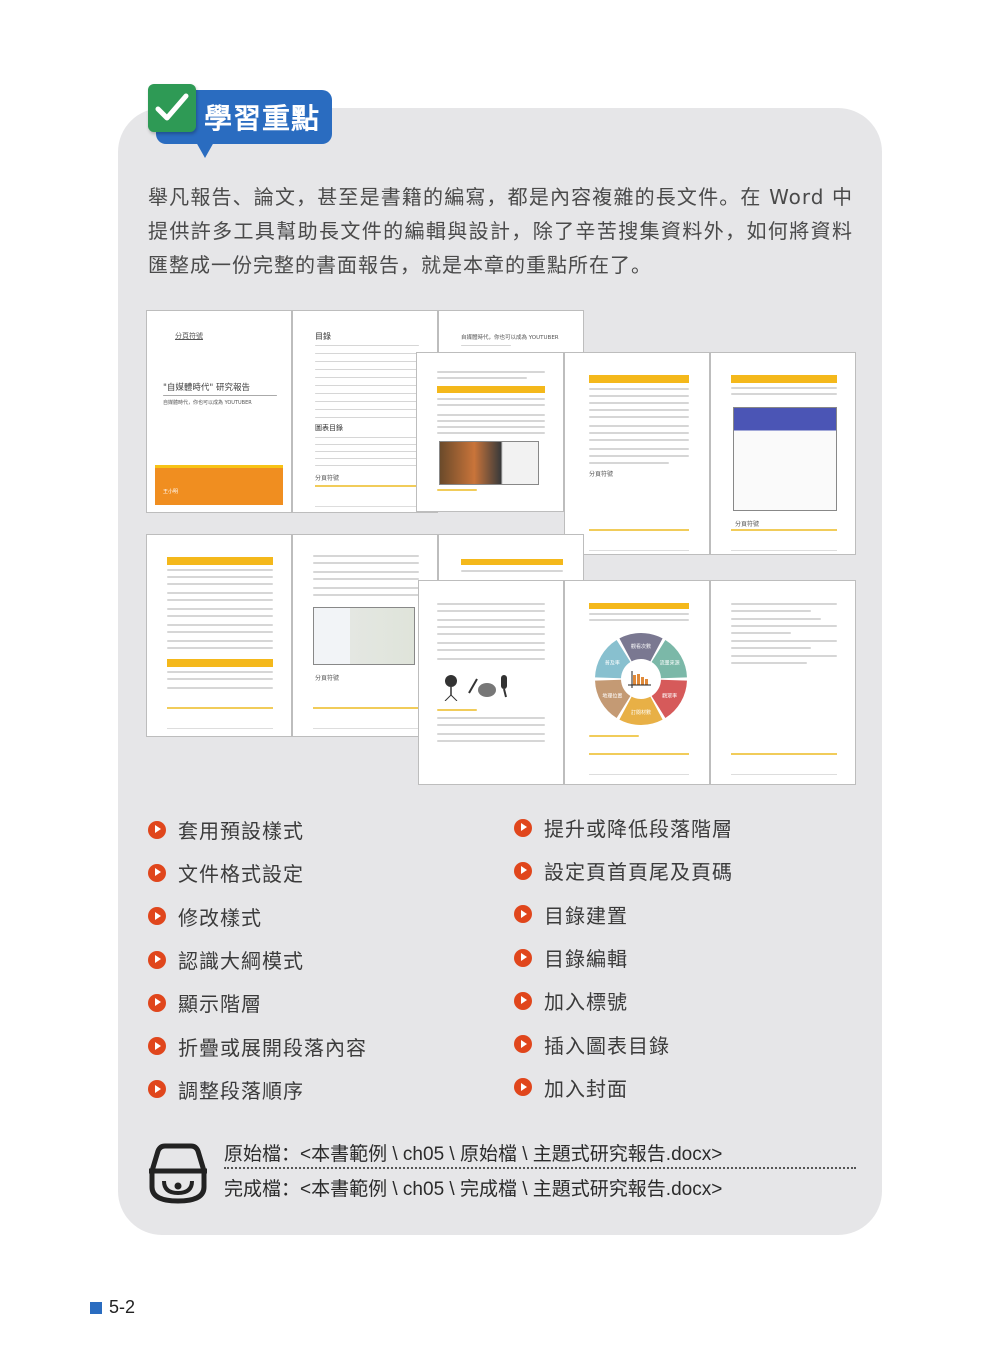 Image resolution: width=1000 pixels, height=1353 pixels. I want to click on topic-label: 套用預設樣式, so click(241, 831).